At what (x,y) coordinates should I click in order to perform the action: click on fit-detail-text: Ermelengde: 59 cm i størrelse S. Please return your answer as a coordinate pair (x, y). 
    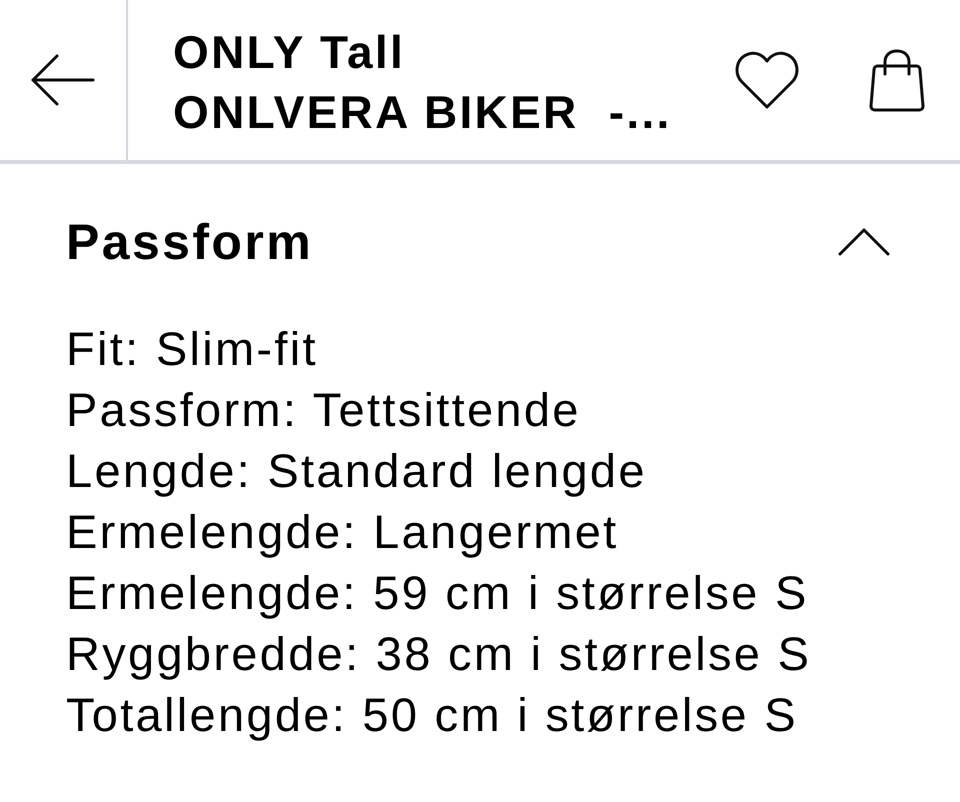
    Looking at the image, I should click on (437, 593).